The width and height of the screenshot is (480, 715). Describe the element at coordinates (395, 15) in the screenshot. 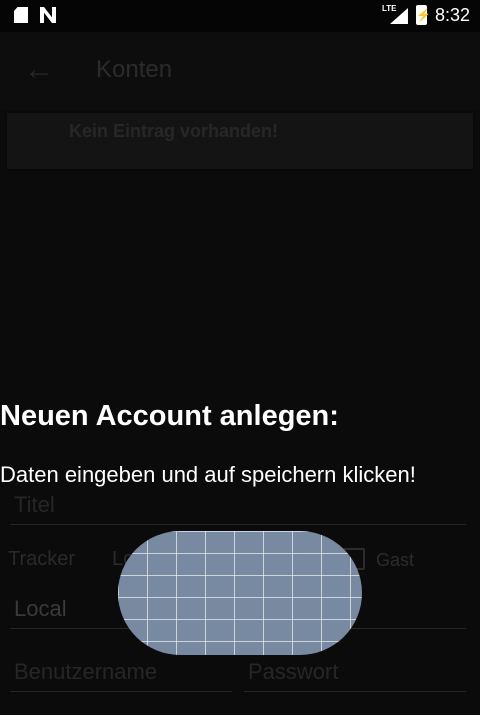

I see `signal-icon: LTE` at that location.